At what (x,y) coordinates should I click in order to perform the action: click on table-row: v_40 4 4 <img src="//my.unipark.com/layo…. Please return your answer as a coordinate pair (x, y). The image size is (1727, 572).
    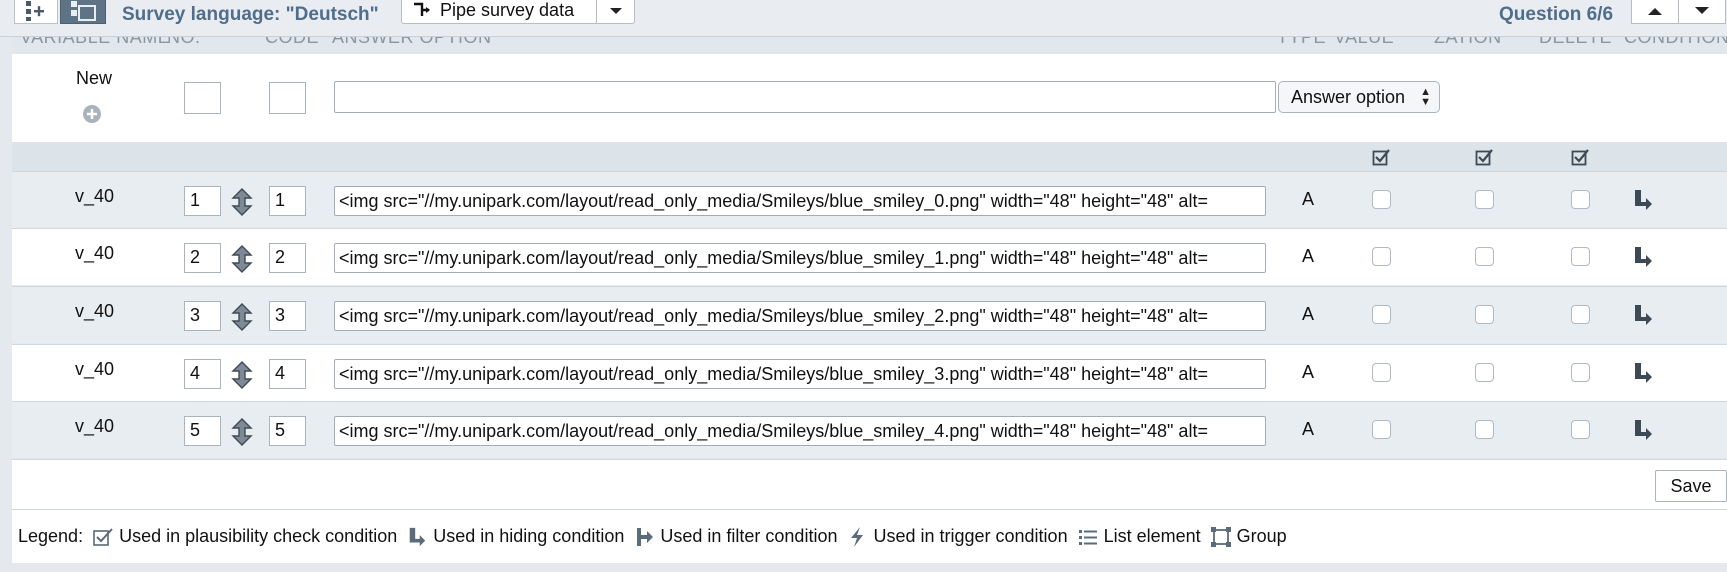
    Looking at the image, I should click on (869, 372).